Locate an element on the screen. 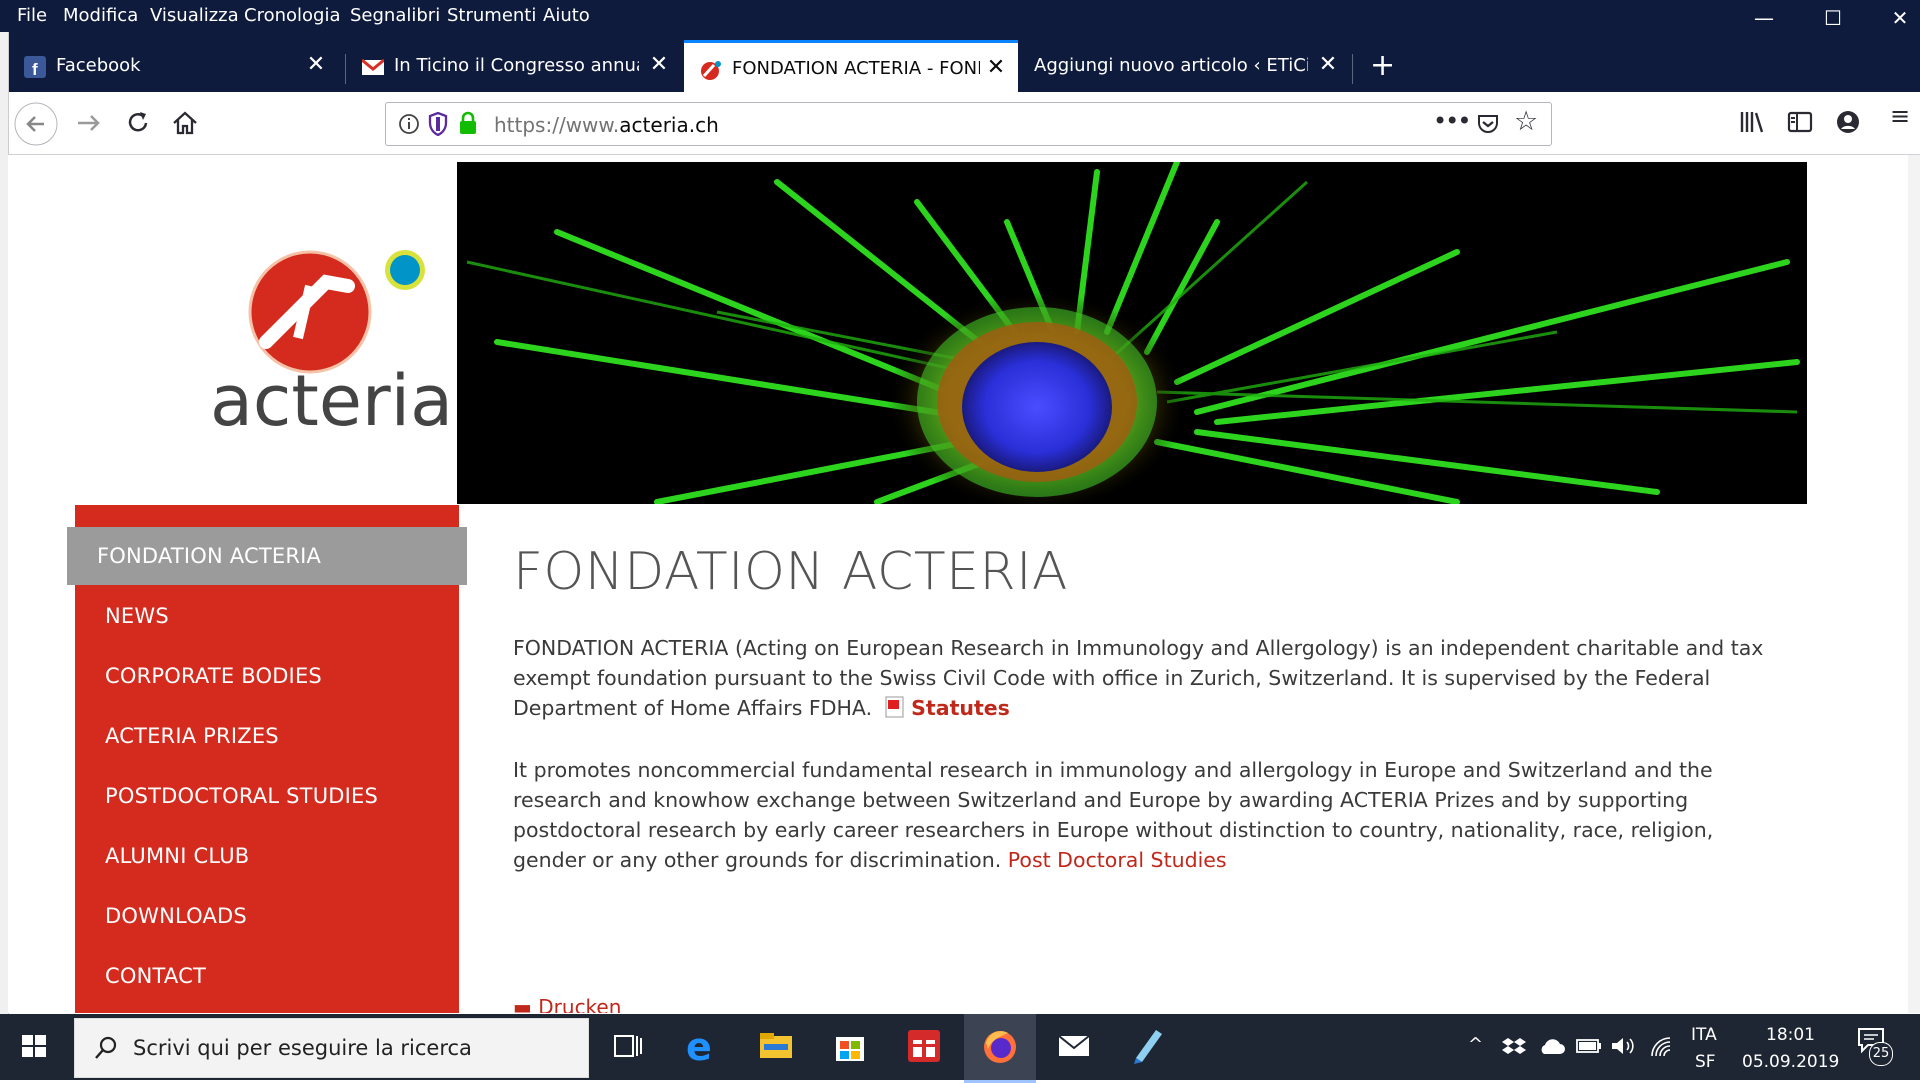  edge-browser-icon: e is located at coordinates (702, 1046).